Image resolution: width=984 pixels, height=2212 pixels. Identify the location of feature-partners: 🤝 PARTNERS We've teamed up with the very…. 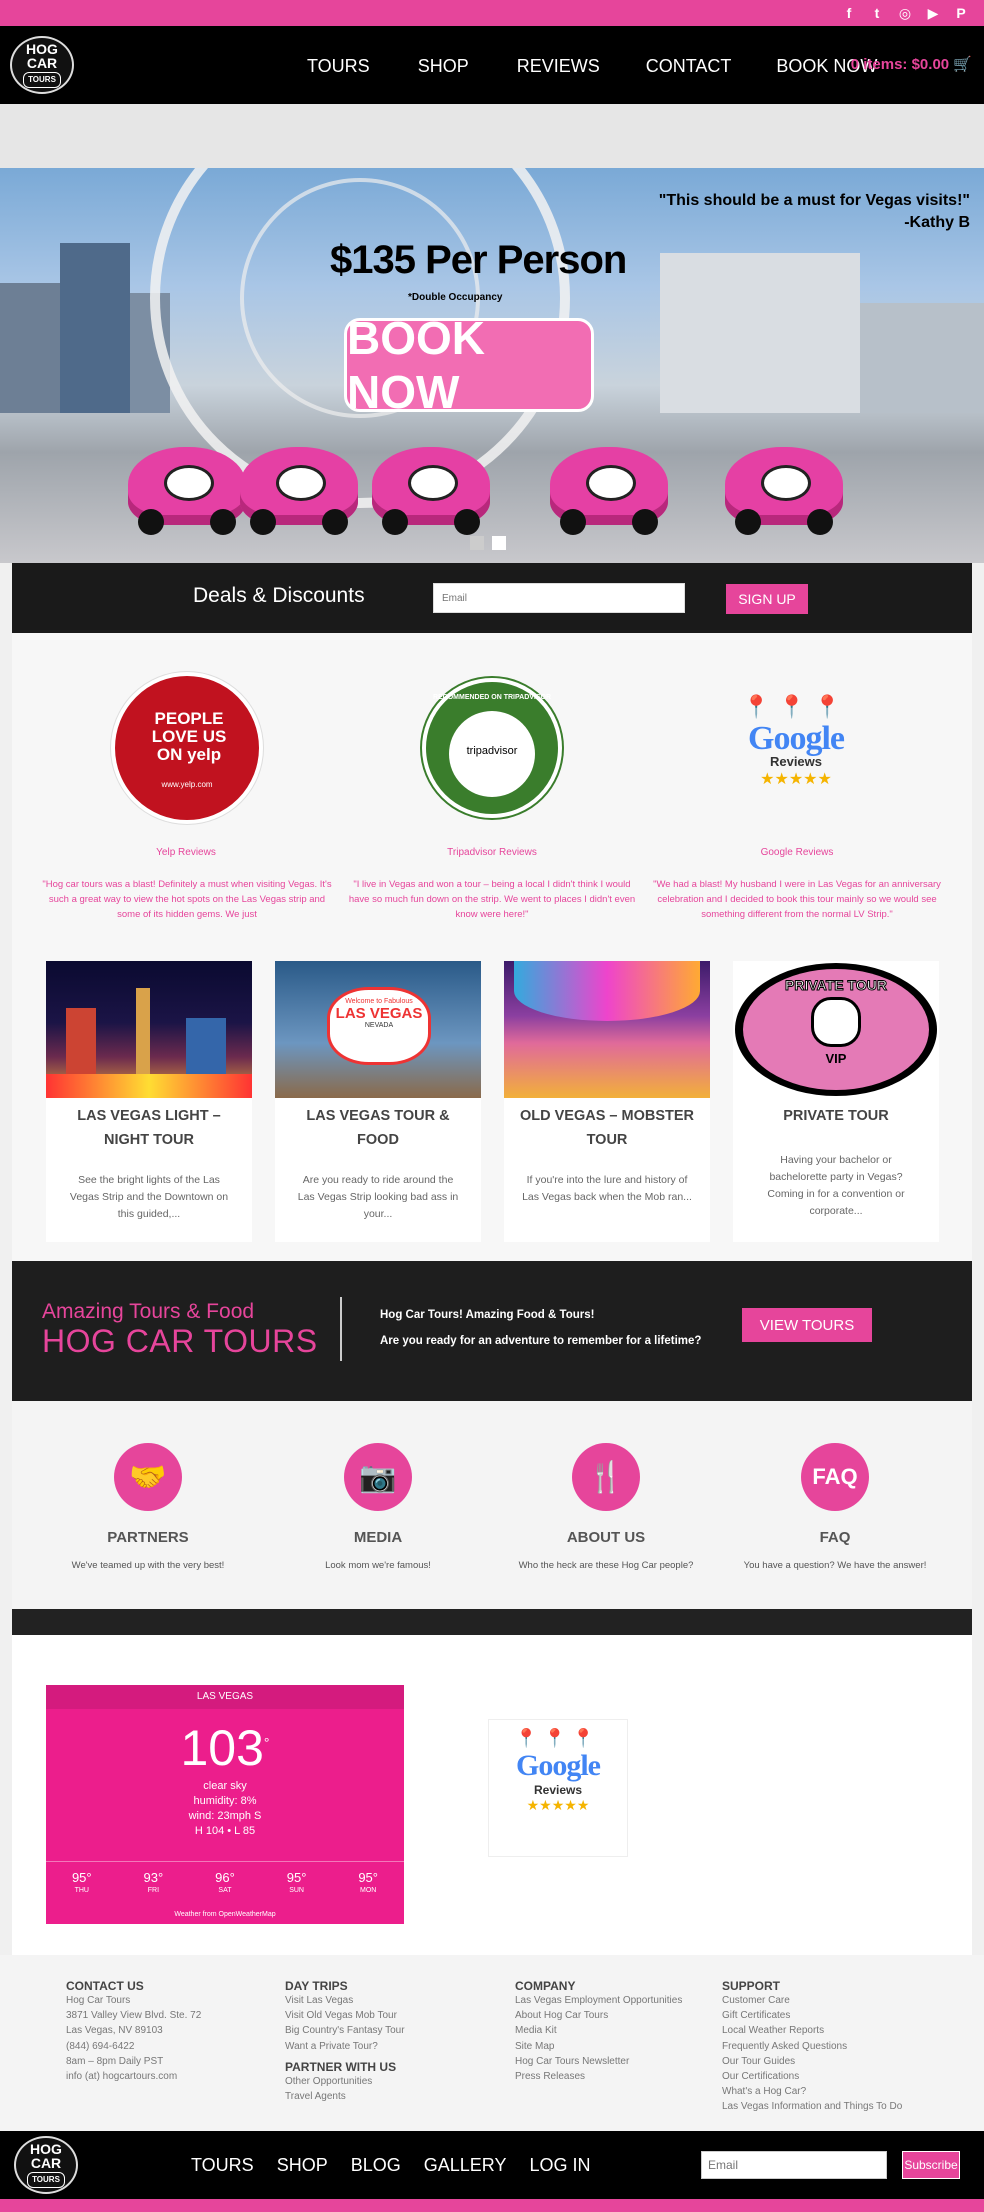
(148, 1507).